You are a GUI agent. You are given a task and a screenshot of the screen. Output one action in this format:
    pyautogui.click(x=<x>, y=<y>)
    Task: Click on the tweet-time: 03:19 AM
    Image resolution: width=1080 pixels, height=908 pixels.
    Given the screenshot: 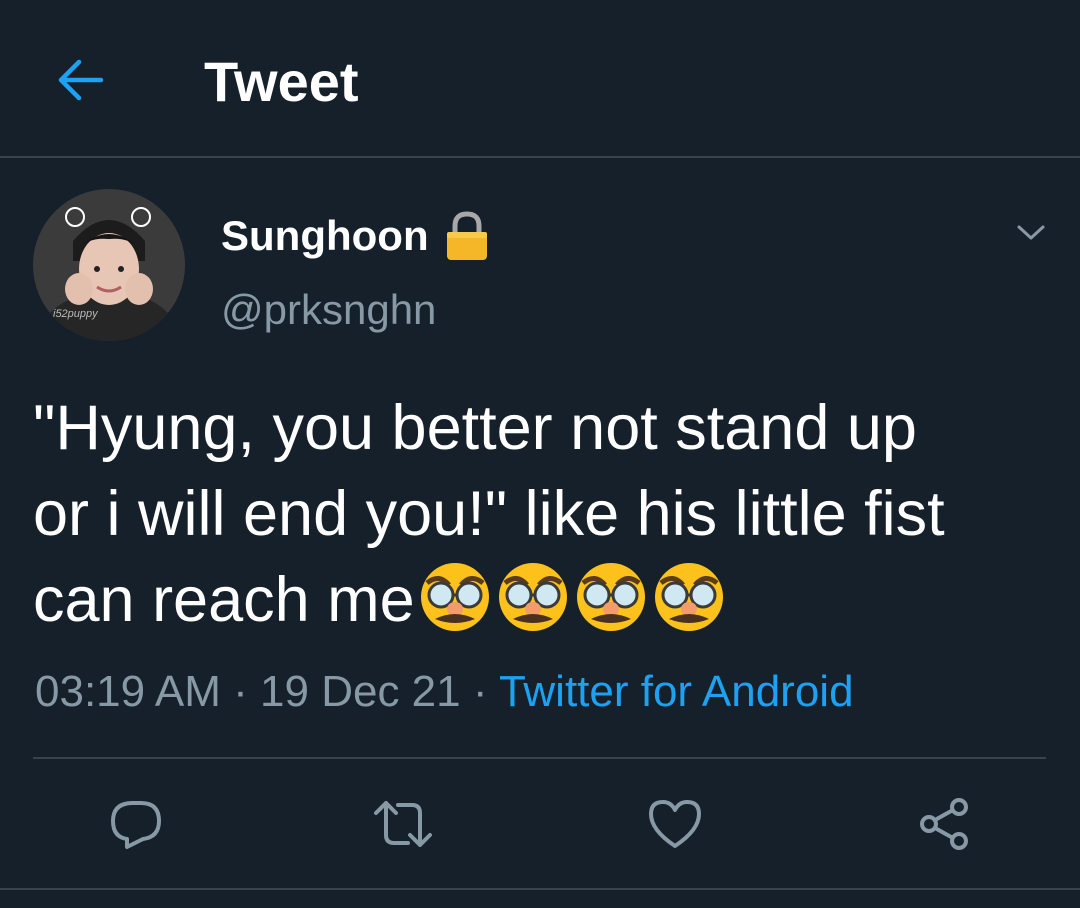 What is the action you would take?
    pyautogui.click(x=128, y=691)
    